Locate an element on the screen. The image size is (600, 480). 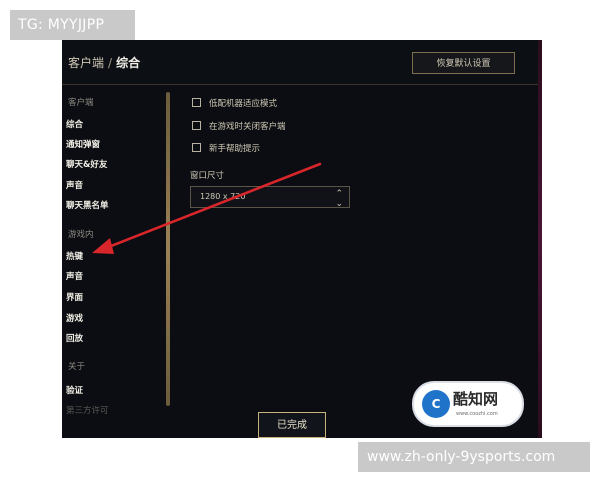
option-low-spec-mode: 低配机器适应模式 is located at coordinates (234, 103).